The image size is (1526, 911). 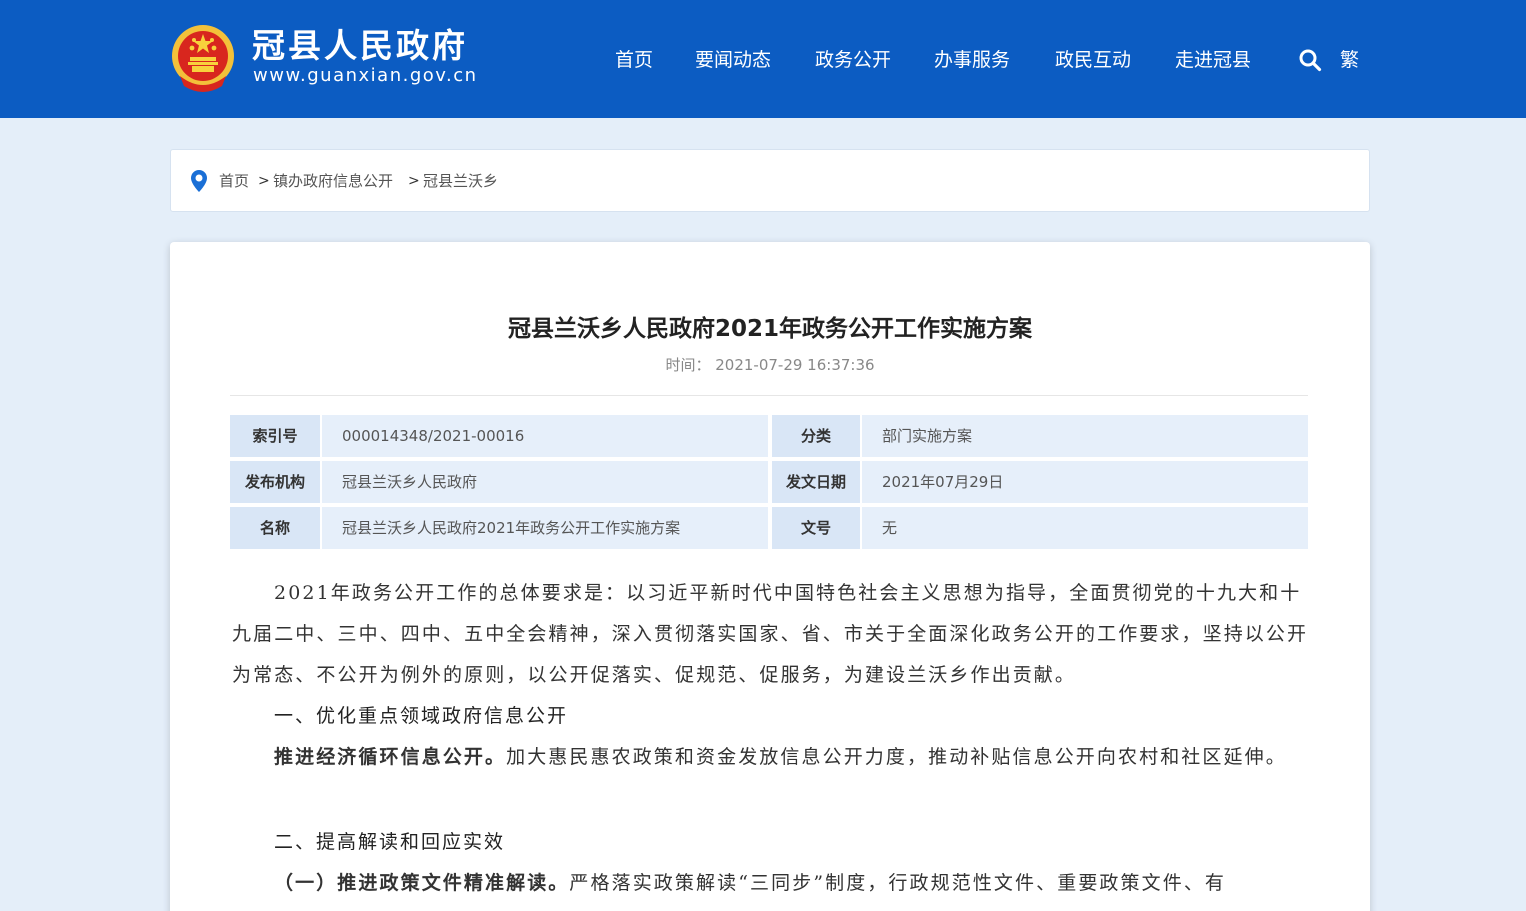 I want to click on name-value: 冠县兰沃乡人民政府2021年政务公开工作实施方案, so click(x=545, y=528).